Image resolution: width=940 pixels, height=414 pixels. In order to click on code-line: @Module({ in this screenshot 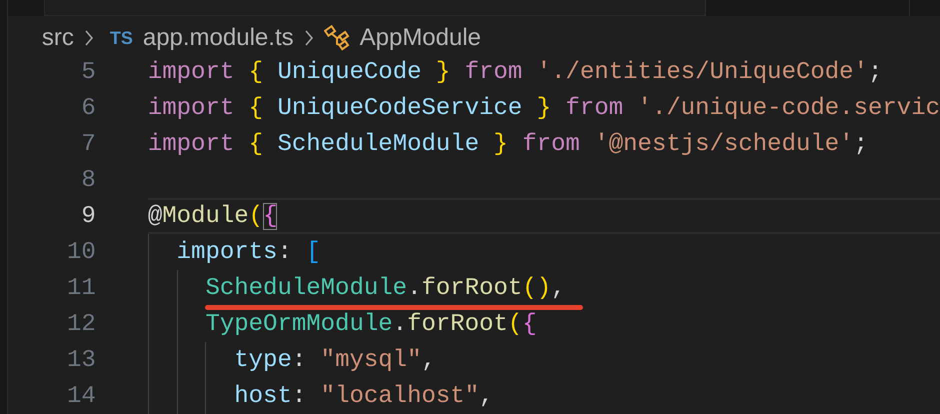, I will do `click(213, 216)`.